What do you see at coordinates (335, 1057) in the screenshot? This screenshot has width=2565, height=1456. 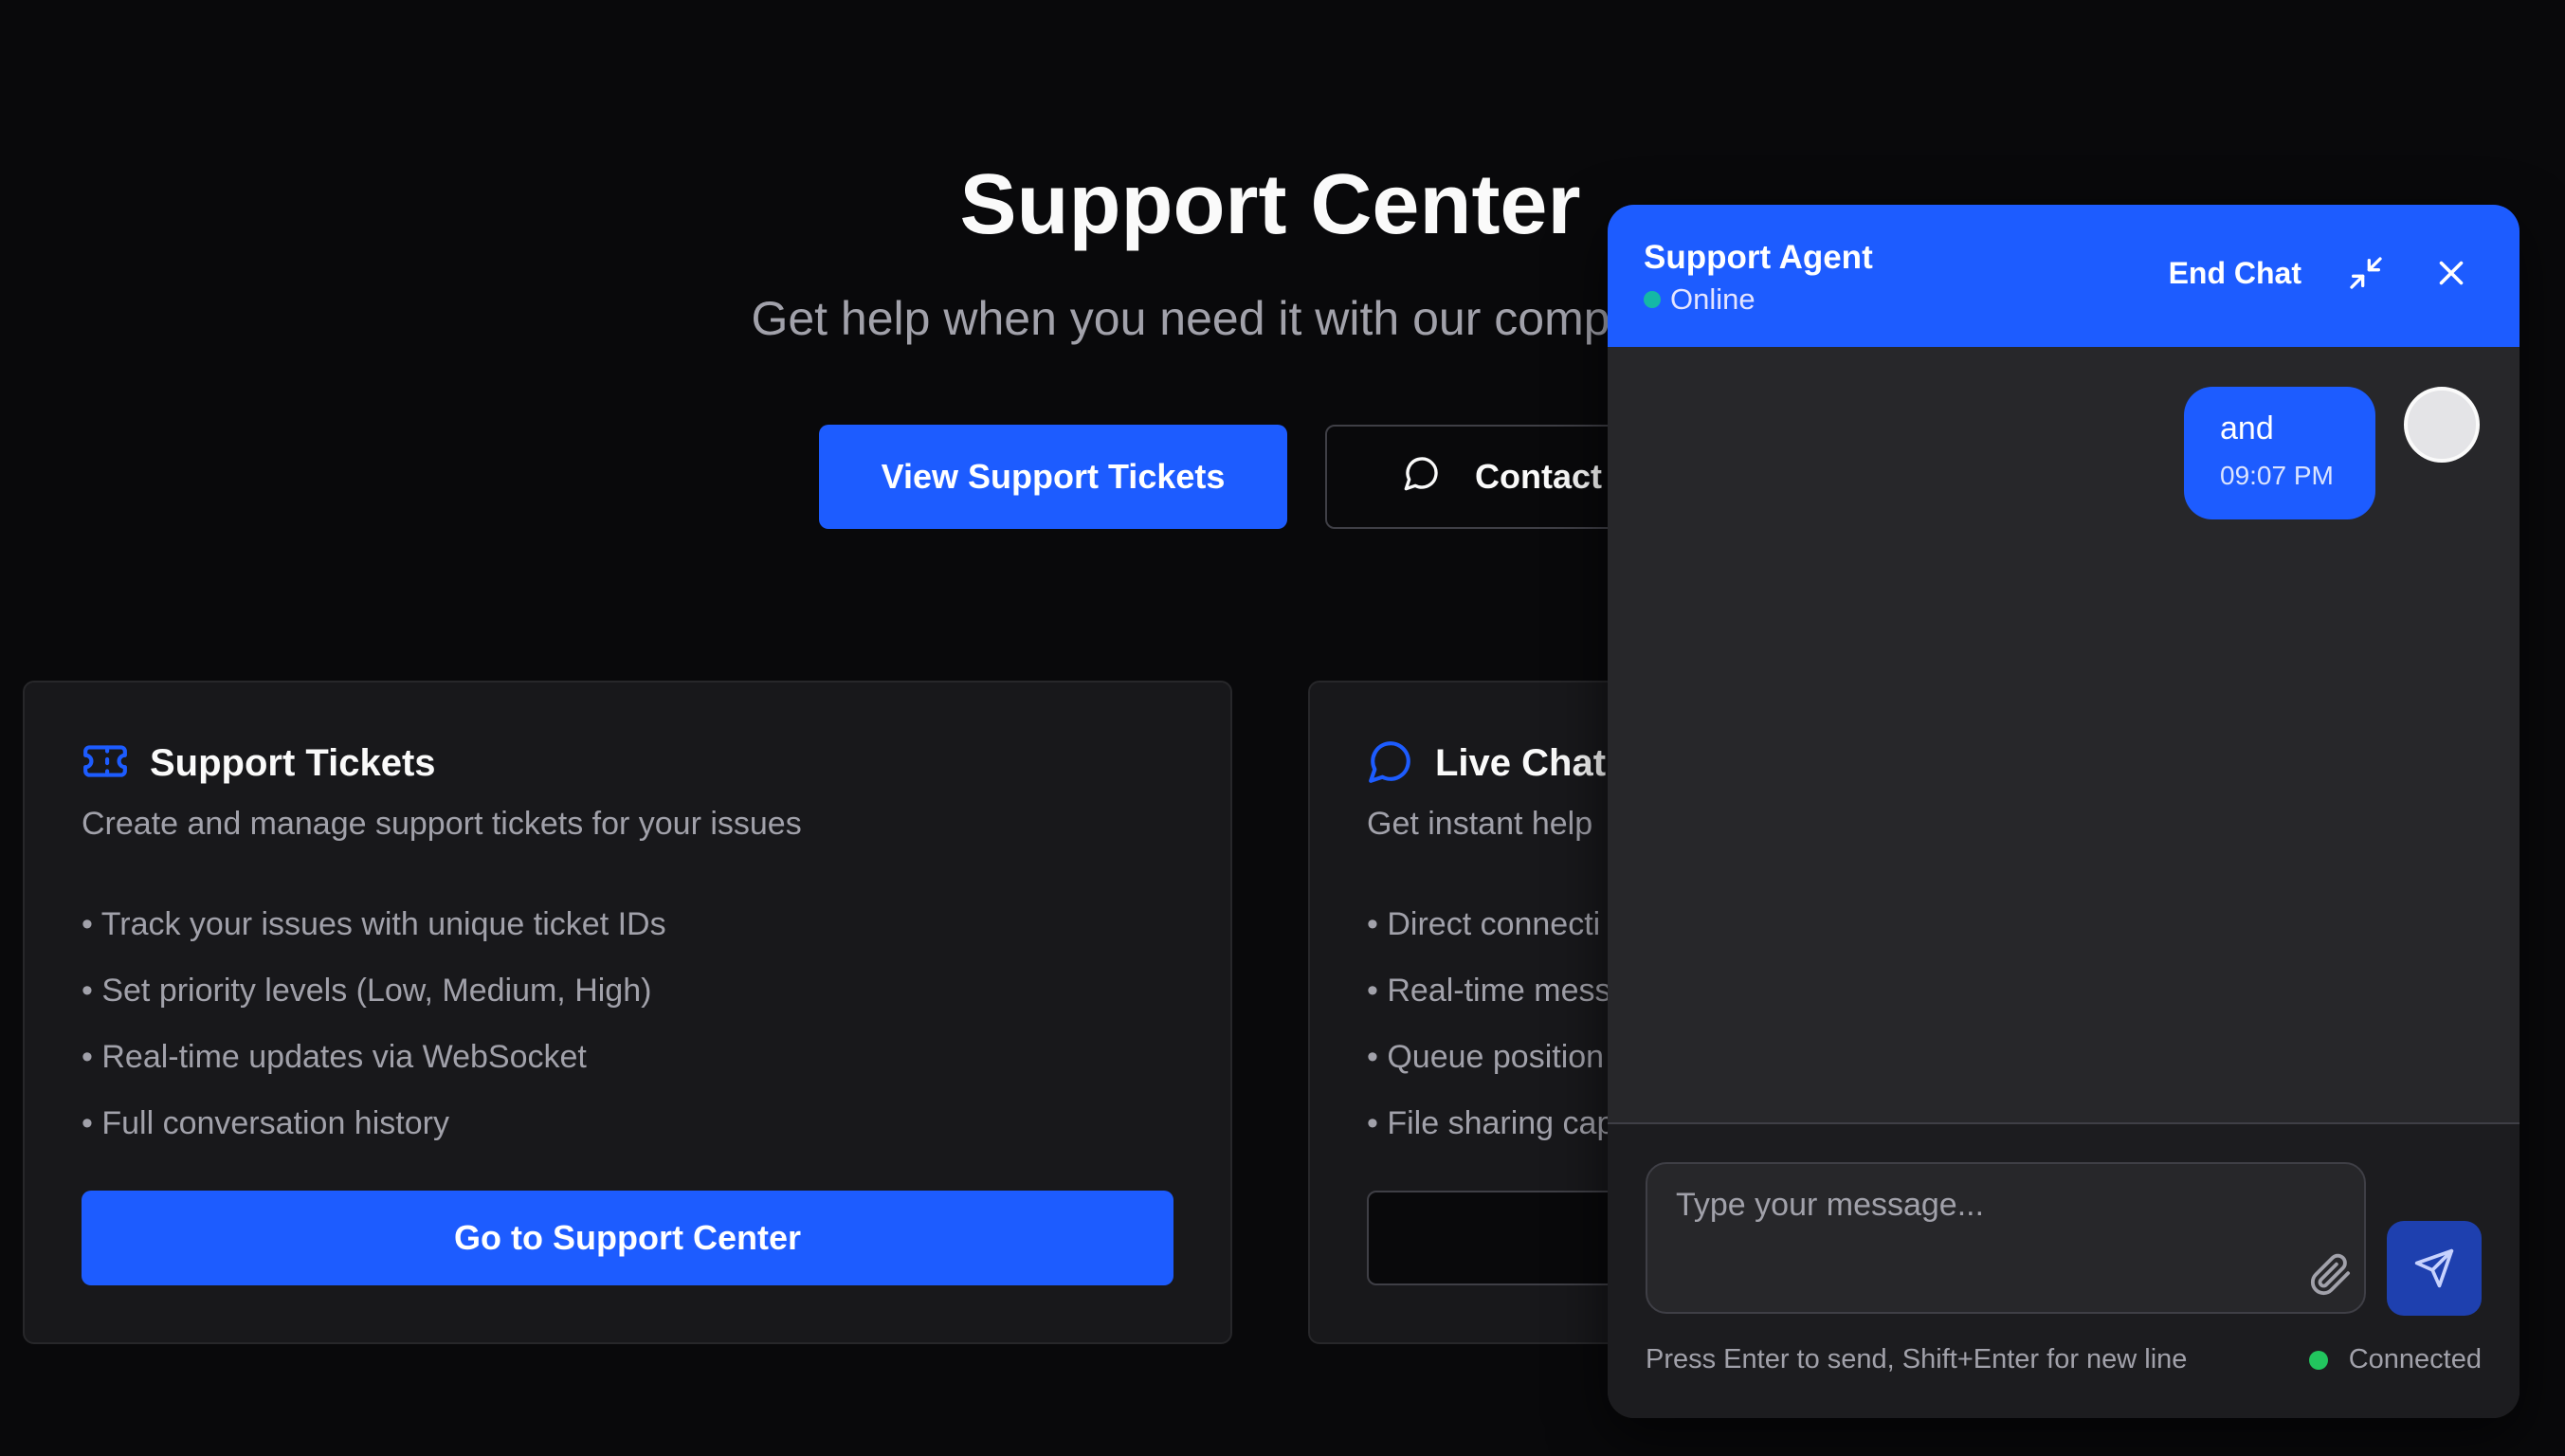 I see `list-item: • Real-time updates via WebSocket` at bounding box center [335, 1057].